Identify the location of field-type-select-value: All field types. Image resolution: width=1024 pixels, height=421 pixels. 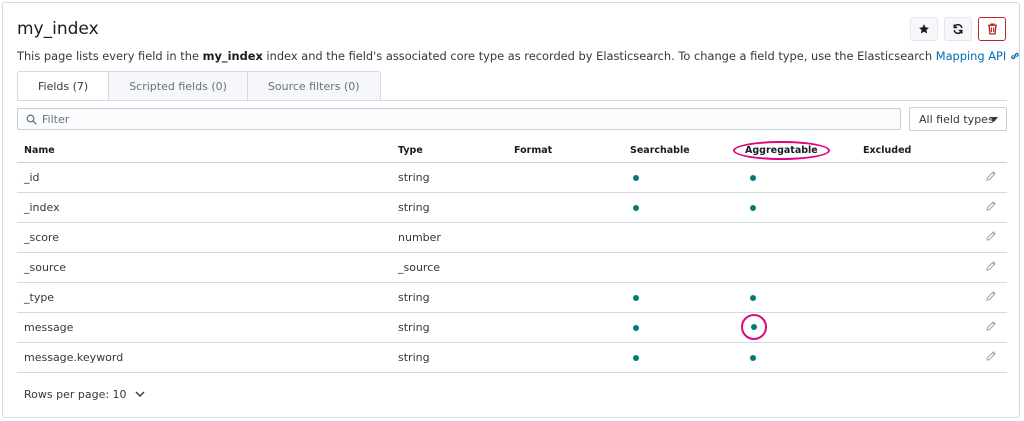
(956, 119).